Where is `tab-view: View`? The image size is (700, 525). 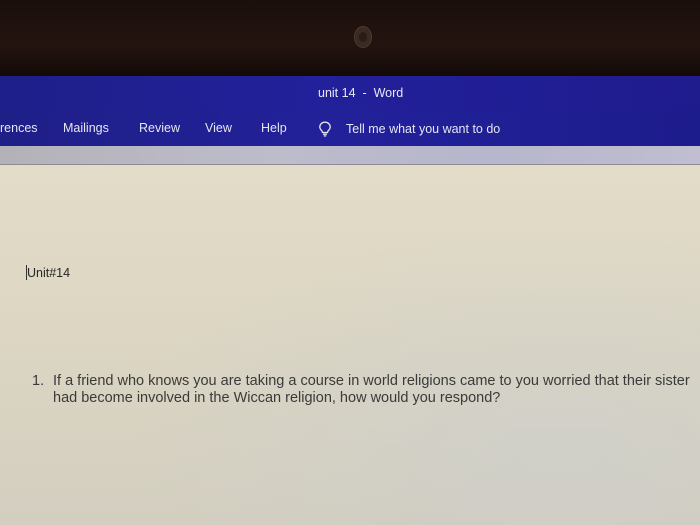 tab-view: View is located at coordinates (218, 128).